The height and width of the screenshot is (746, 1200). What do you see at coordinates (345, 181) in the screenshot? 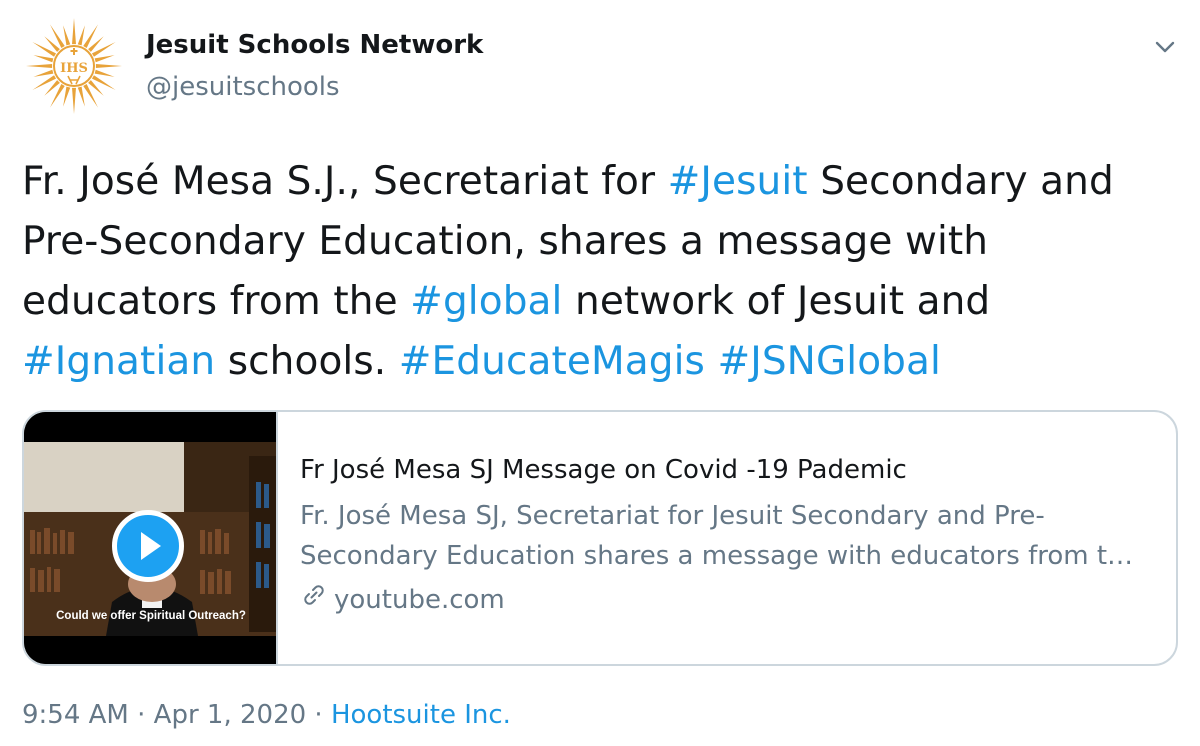
I see `tweet-text-segment: Fr. José Mesa S.J., Secretariat for` at bounding box center [345, 181].